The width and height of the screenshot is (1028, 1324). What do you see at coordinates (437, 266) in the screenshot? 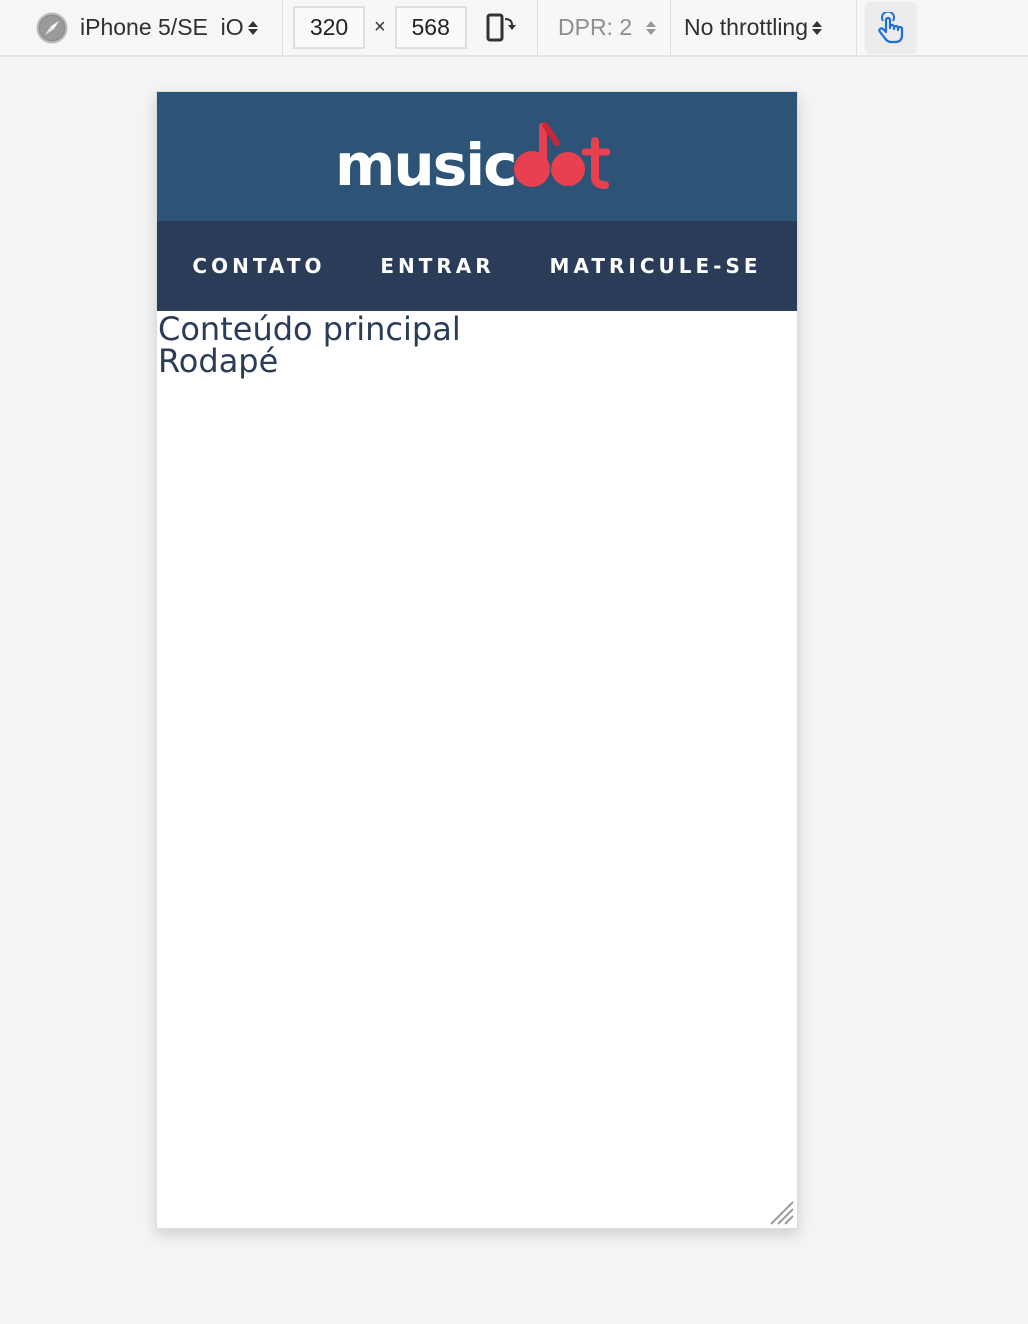
I see `nav-link-entrar: ENTRAR` at bounding box center [437, 266].